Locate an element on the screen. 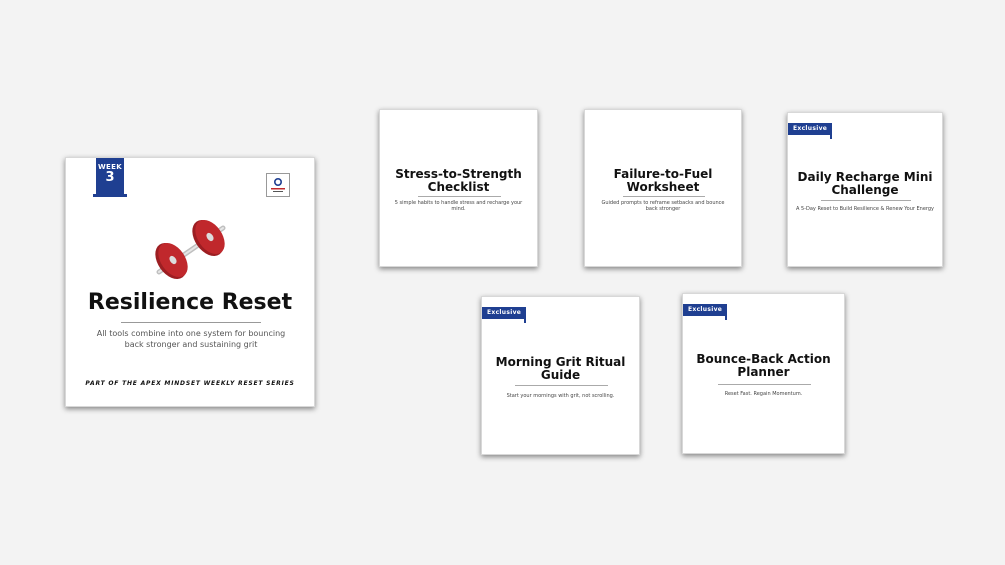 The width and height of the screenshot is (1005, 565). card-title: Daily Recharge Mini Challenge is located at coordinates (865, 183).